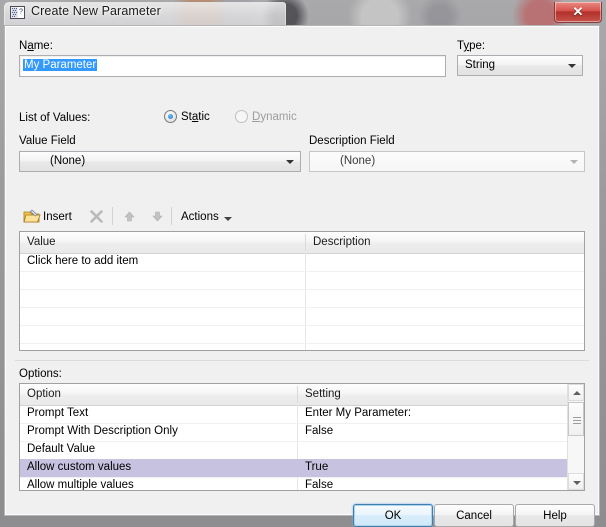 Image resolution: width=606 pixels, height=527 pixels. What do you see at coordinates (32, 216) in the screenshot?
I see `open-folder-icon` at bounding box center [32, 216].